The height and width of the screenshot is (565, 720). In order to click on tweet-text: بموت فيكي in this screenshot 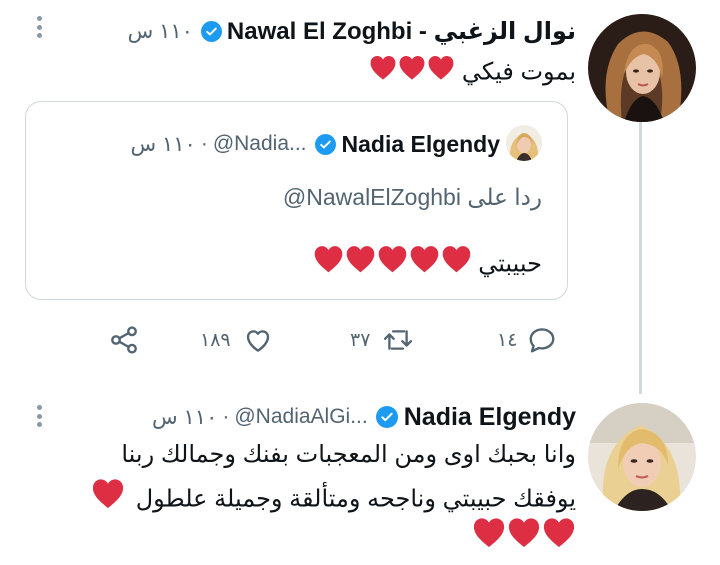, I will do `click(518, 72)`.